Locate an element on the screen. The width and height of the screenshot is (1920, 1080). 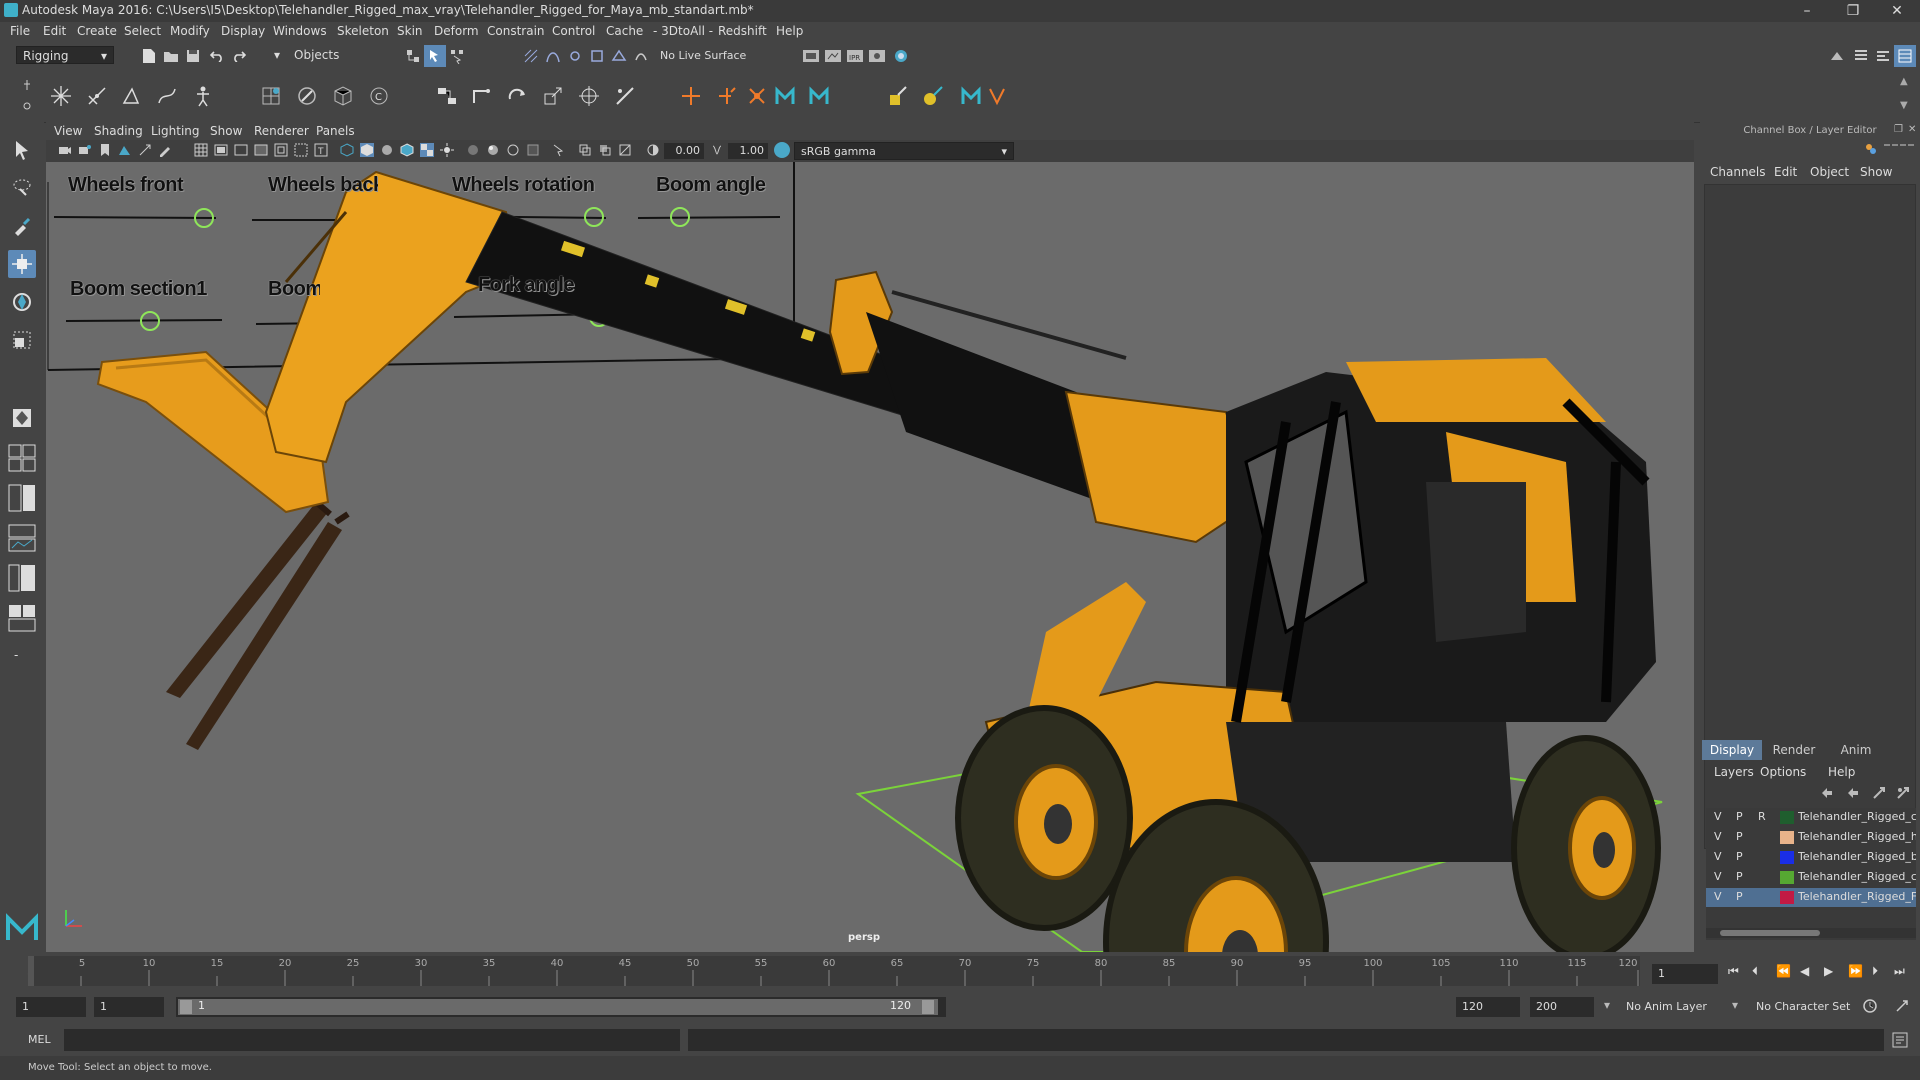
four-view-layout-icon is located at coordinates (22, 458).